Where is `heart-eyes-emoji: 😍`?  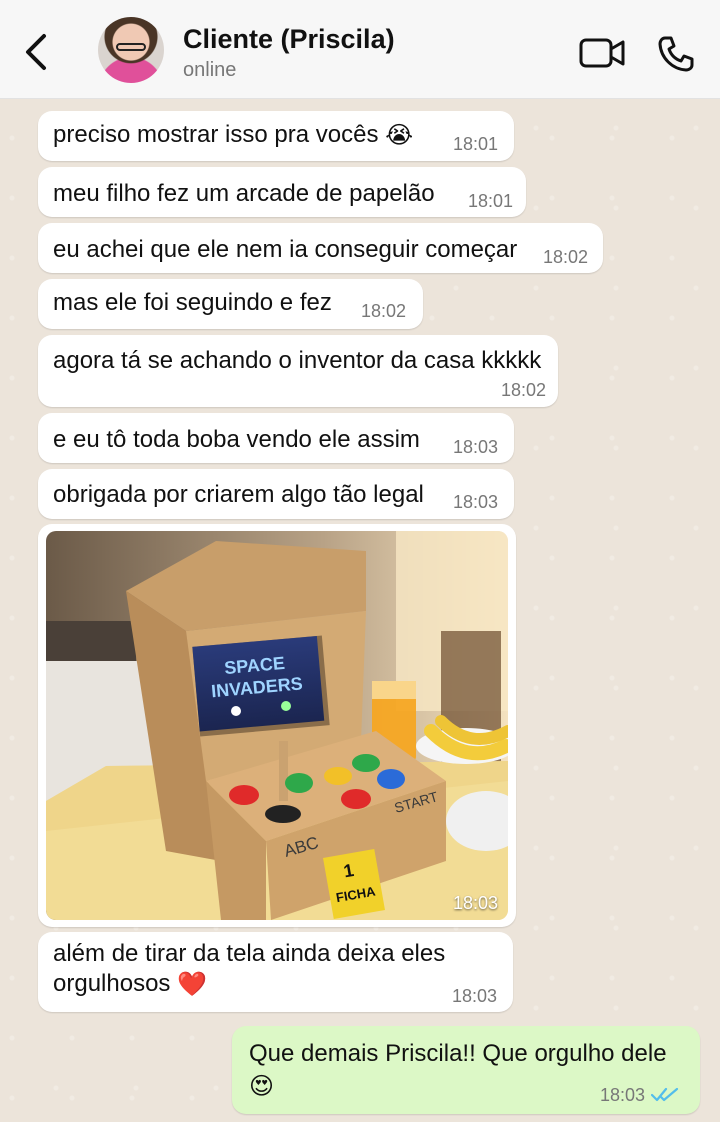 heart-eyes-emoji: 😍 is located at coordinates (262, 1086).